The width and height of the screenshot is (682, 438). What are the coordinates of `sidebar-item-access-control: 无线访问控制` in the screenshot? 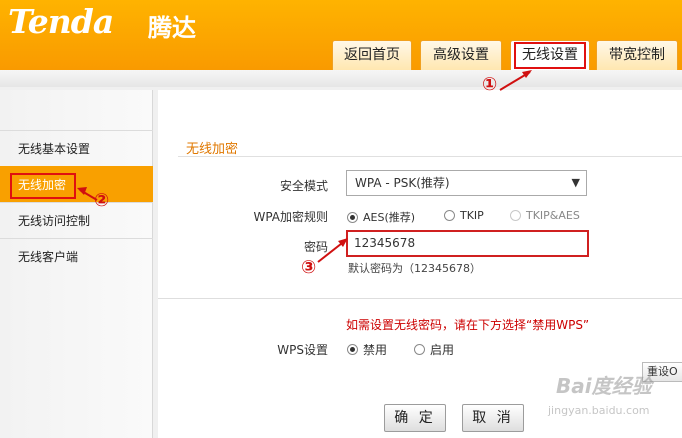 It's located at (76, 220).